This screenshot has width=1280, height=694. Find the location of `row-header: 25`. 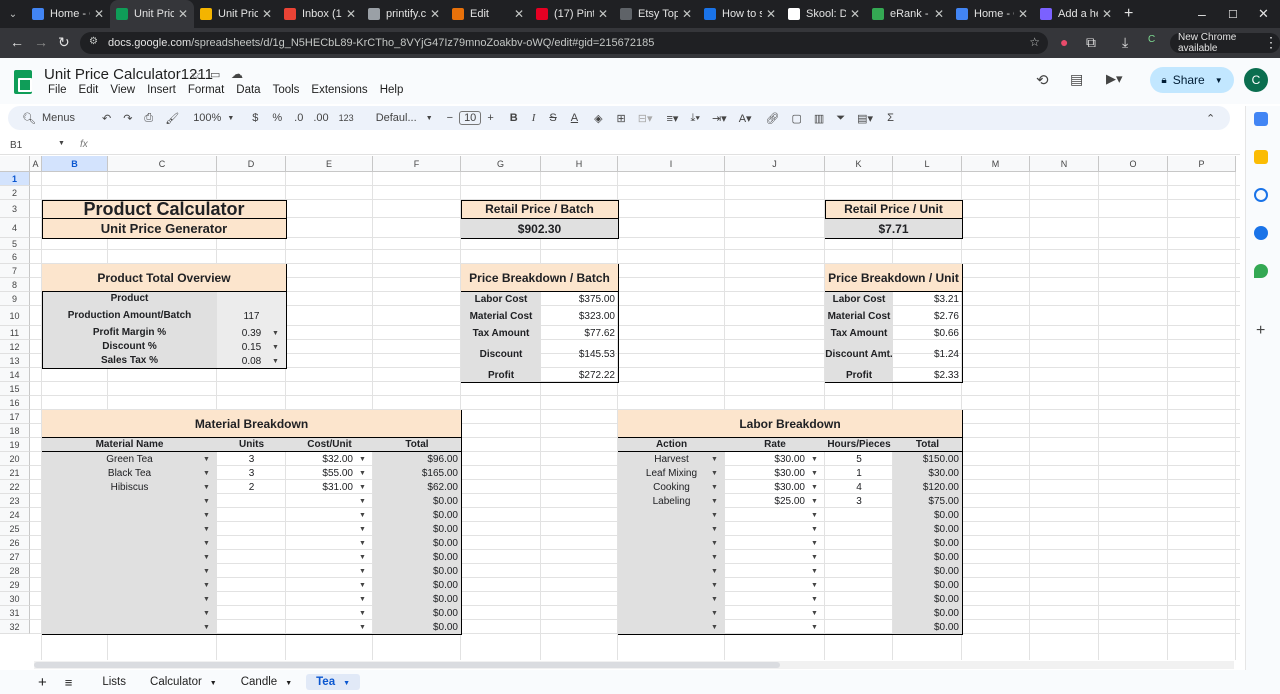

row-header: 25 is located at coordinates (15, 529).